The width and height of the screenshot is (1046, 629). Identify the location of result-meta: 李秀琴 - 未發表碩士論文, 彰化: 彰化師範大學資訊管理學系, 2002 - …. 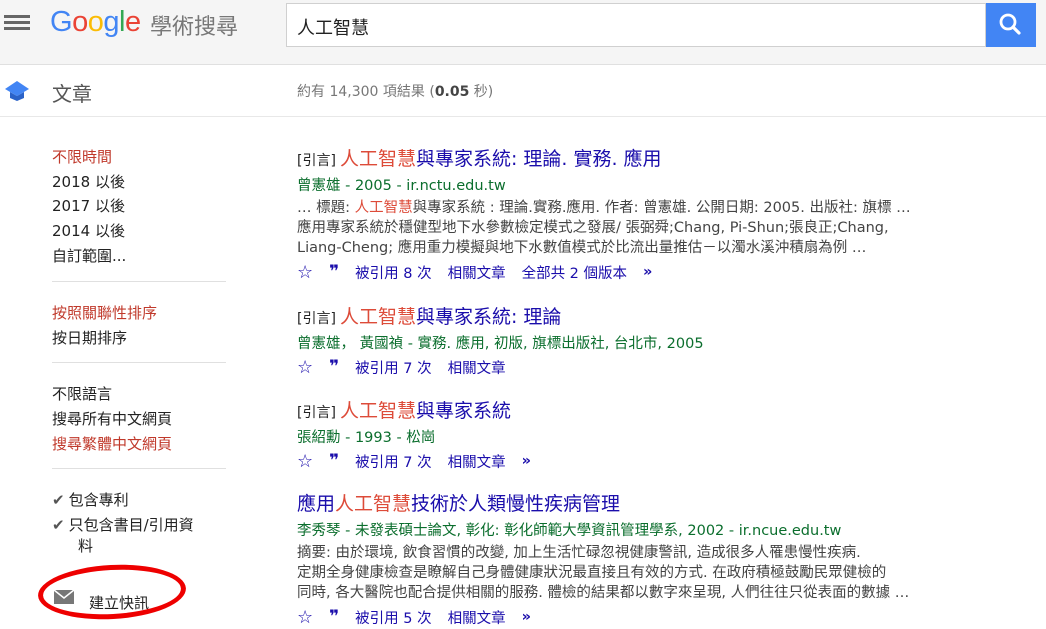
(569, 531).